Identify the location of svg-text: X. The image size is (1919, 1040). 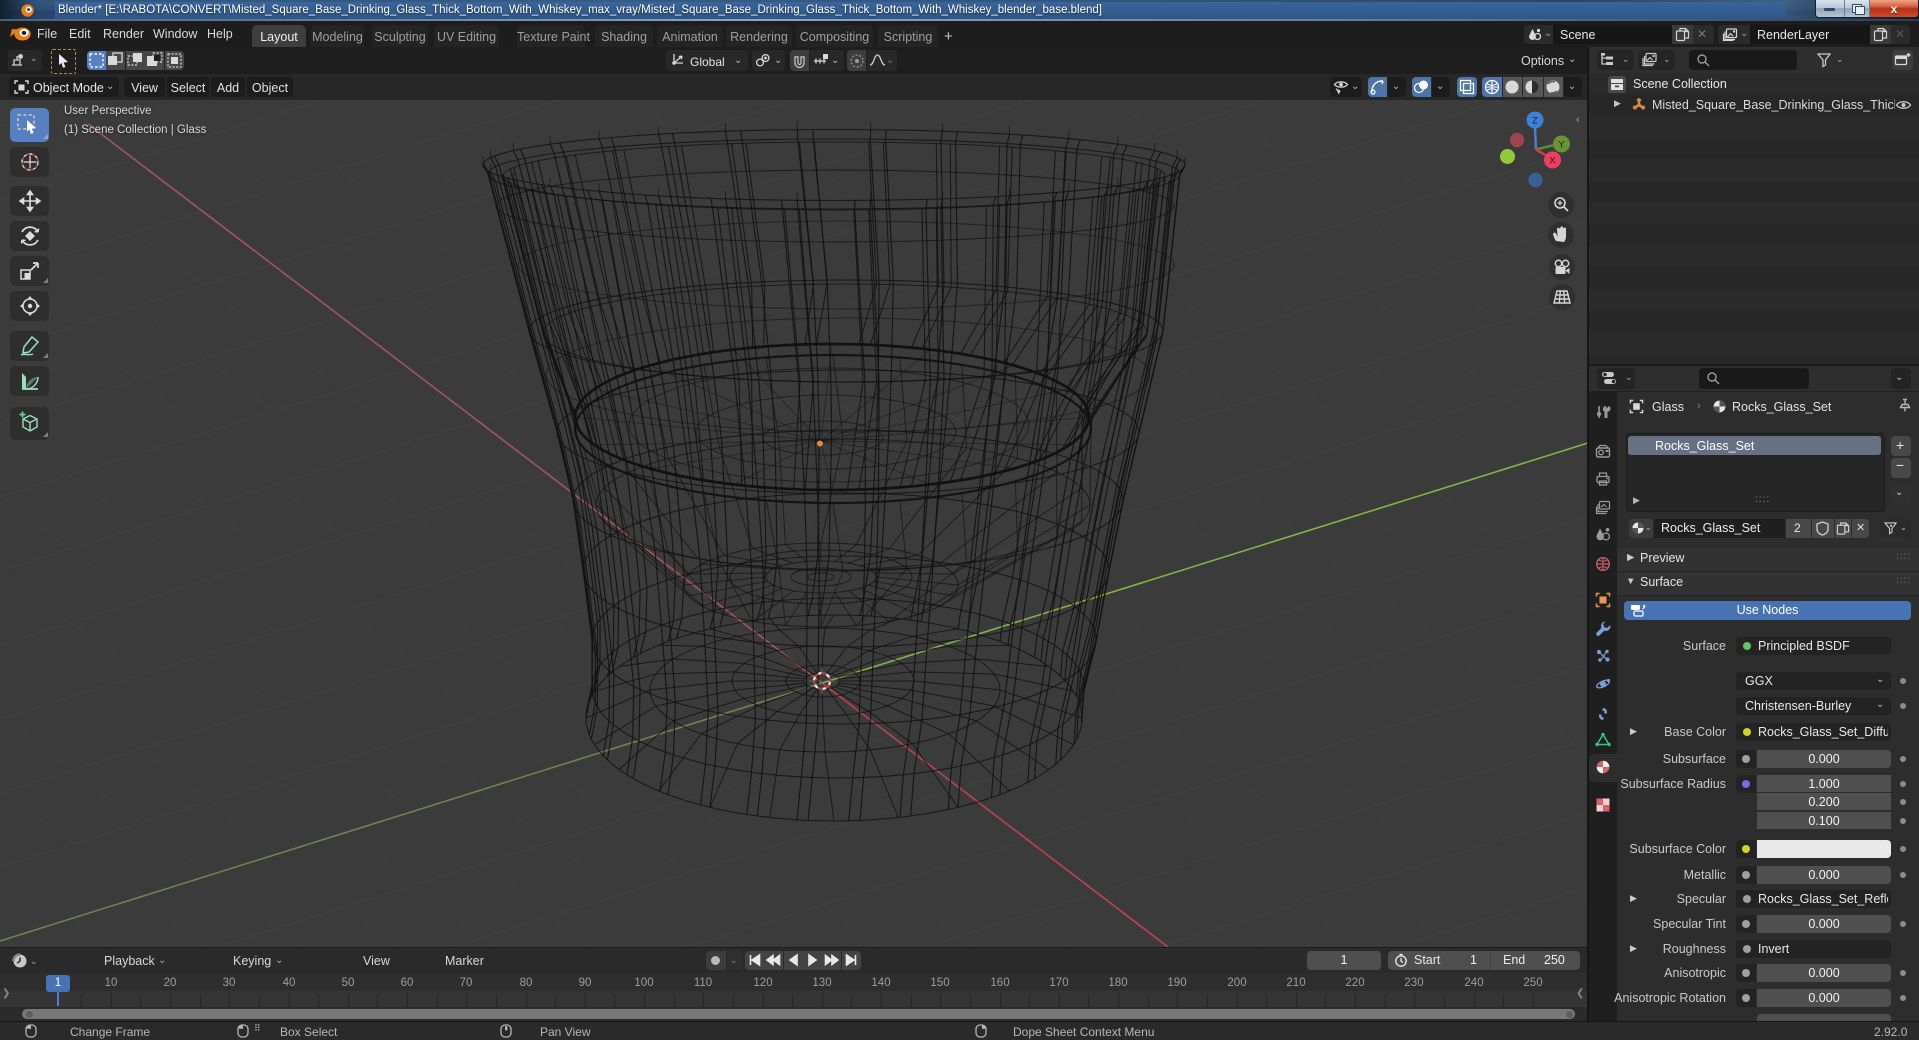
(1552, 161).